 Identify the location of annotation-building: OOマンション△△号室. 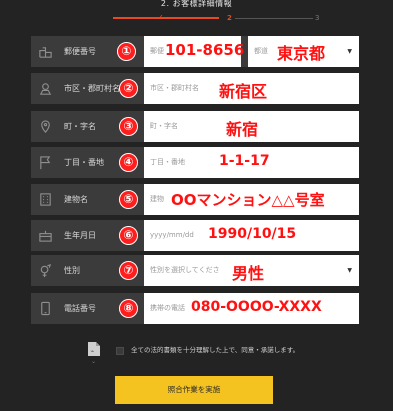
(248, 200).